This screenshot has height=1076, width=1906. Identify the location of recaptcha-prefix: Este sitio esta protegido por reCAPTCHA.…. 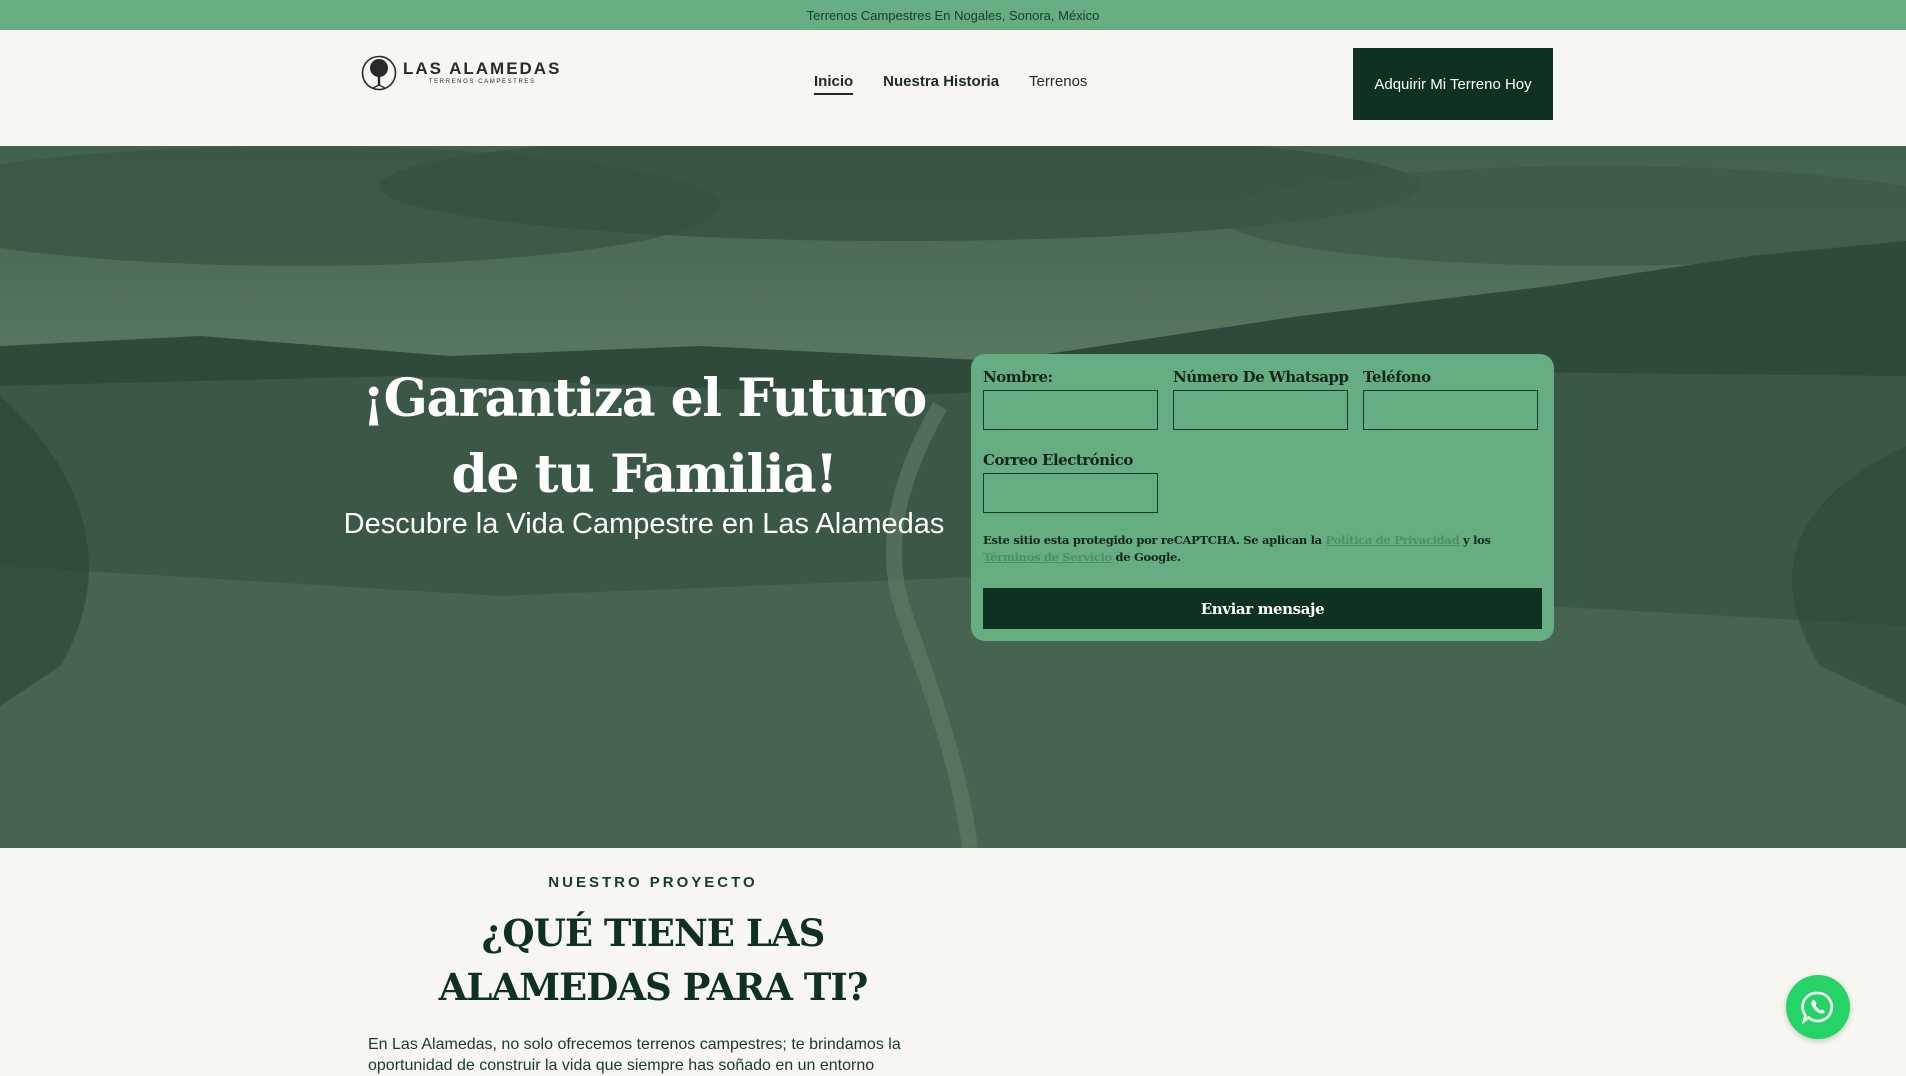
(1152, 540).